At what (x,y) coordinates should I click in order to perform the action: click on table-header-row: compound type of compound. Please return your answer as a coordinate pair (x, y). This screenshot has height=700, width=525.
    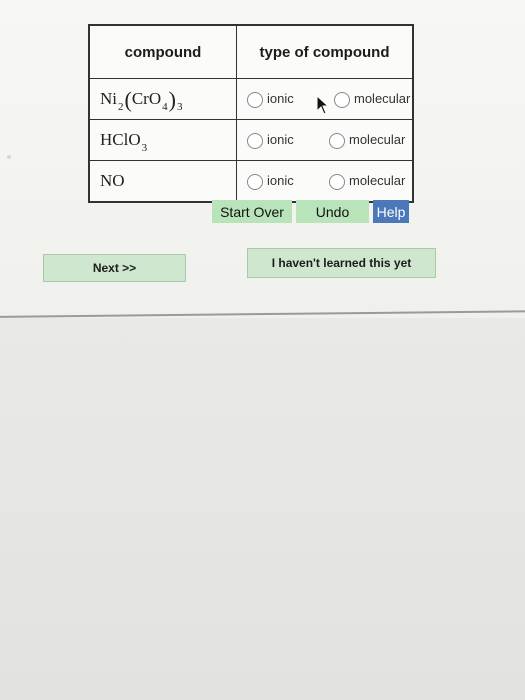
    Looking at the image, I should click on (251, 51).